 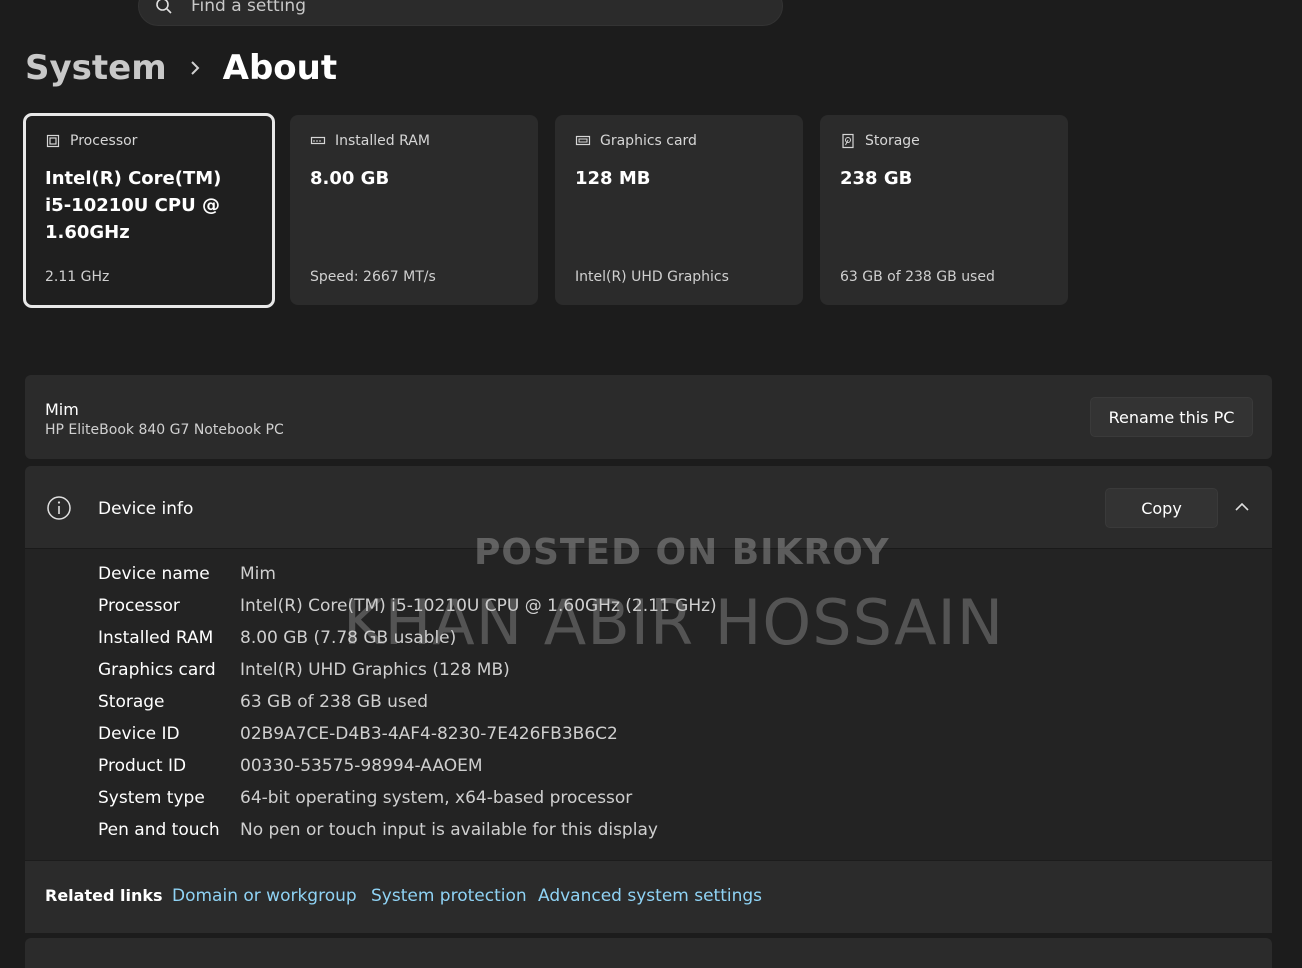 What do you see at coordinates (429, 734) in the screenshot?
I see `info-value: 02B9A7CE-D4B3-4AF4-8230-7E426FB3B6C2` at bounding box center [429, 734].